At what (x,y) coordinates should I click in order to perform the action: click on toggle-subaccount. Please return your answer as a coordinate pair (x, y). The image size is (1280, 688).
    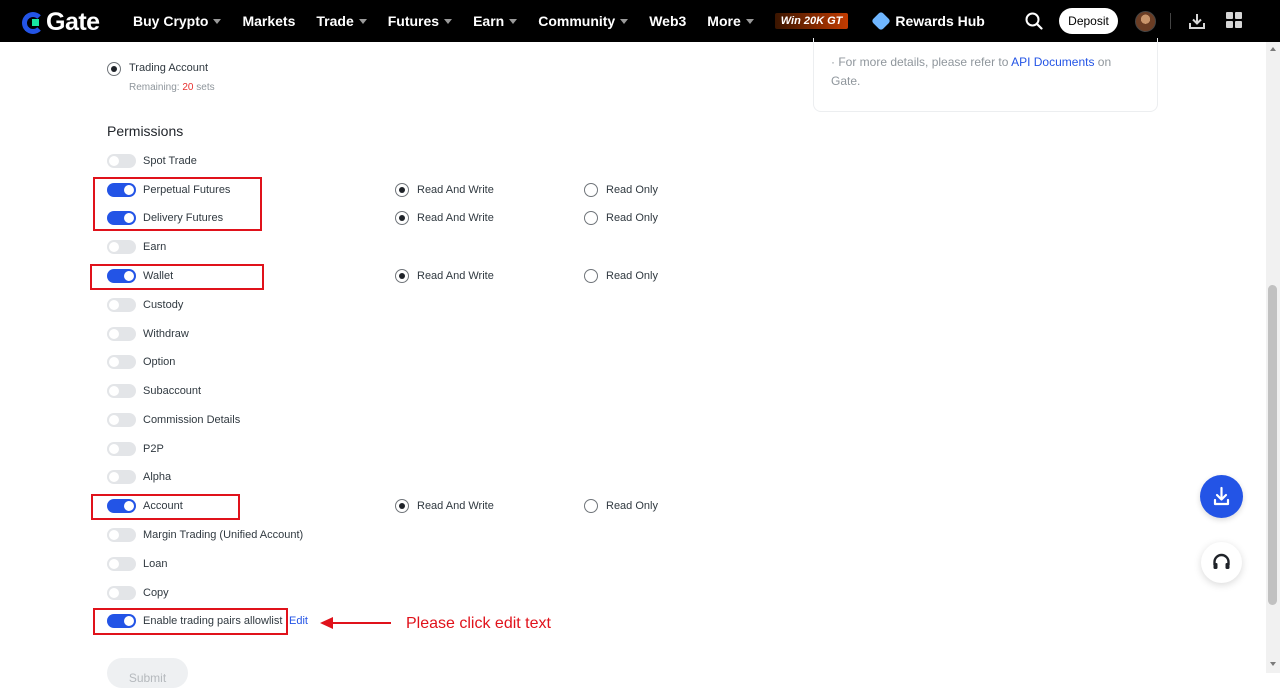
    Looking at the image, I should click on (121, 391).